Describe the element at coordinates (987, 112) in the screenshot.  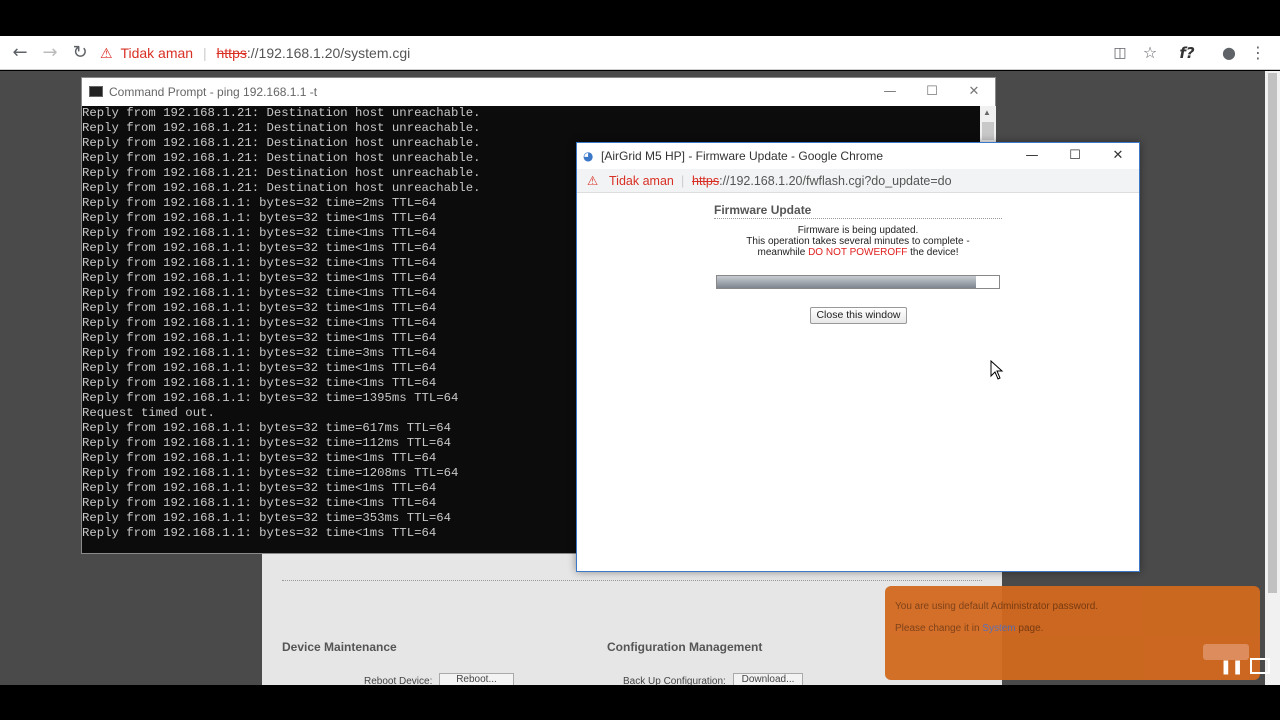
I see `scroll-up-icon: ▲` at that location.